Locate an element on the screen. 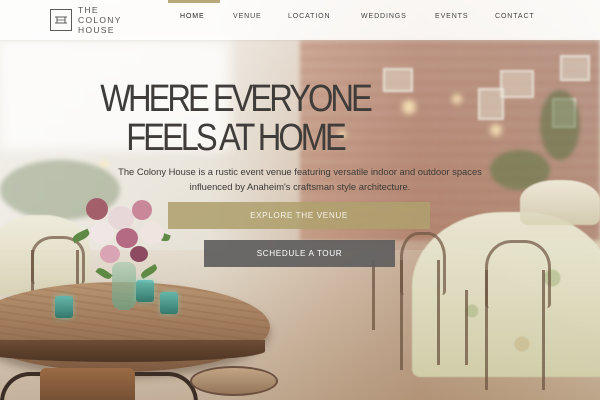 Image resolution: width=600 pixels, height=400 pixels. nav-item-home: HOME is located at coordinates (192, 16).